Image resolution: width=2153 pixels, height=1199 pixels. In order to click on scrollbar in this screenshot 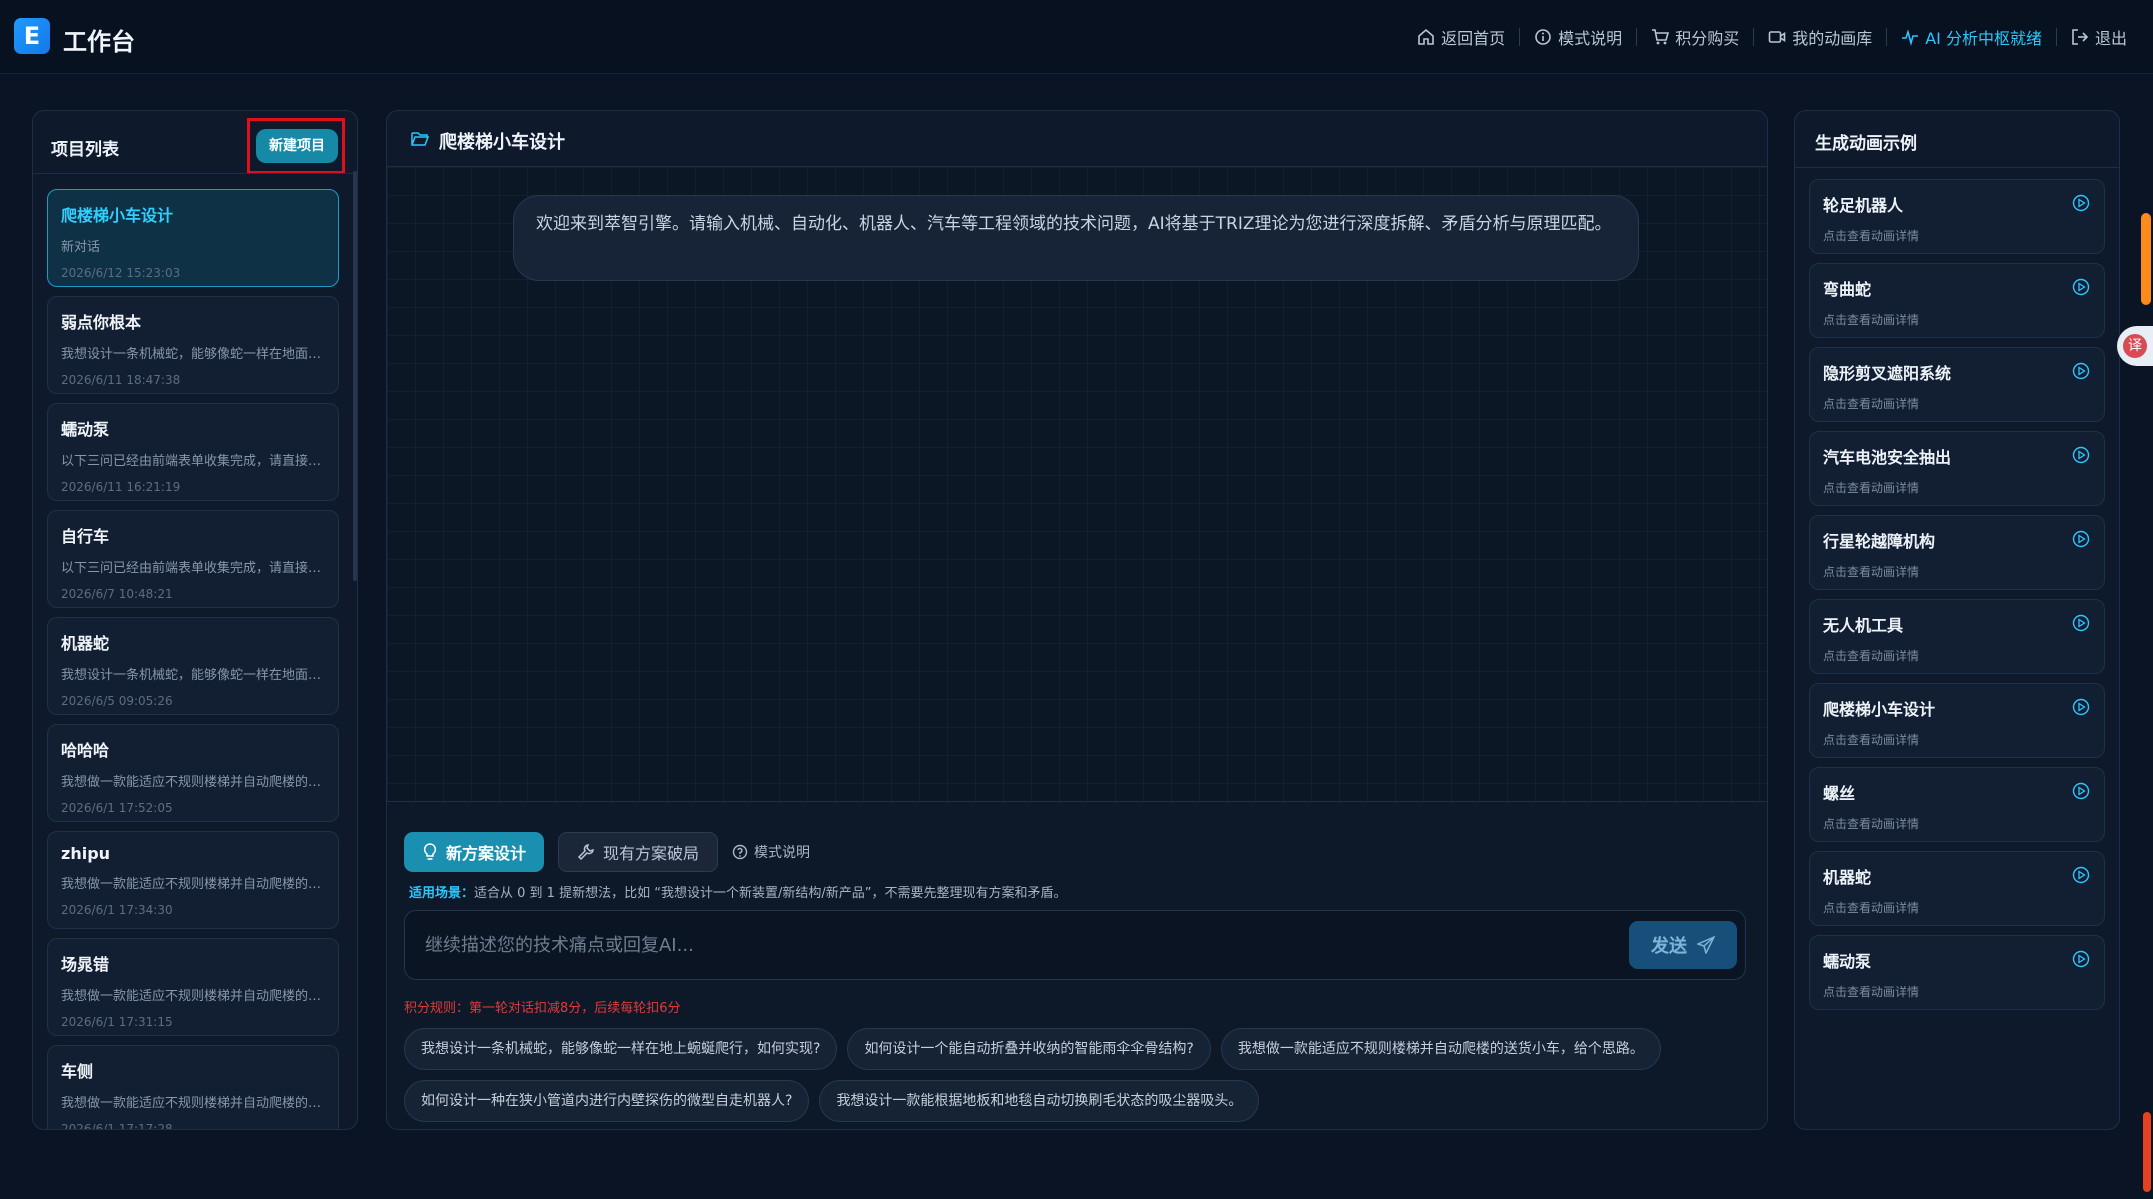, I will do `click(355, 376)`.